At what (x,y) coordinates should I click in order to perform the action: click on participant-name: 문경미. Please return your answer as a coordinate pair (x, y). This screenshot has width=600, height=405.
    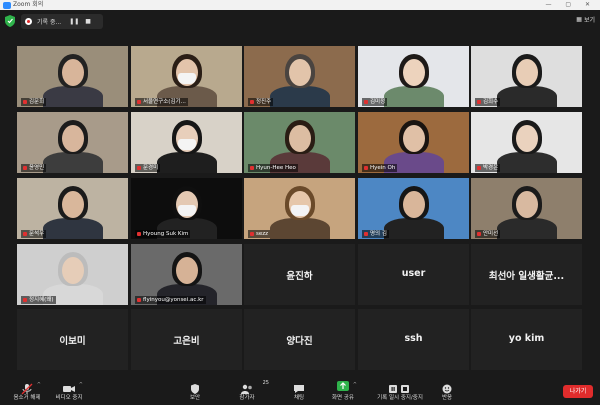
    Looking at the image, I should click on (148, 168).